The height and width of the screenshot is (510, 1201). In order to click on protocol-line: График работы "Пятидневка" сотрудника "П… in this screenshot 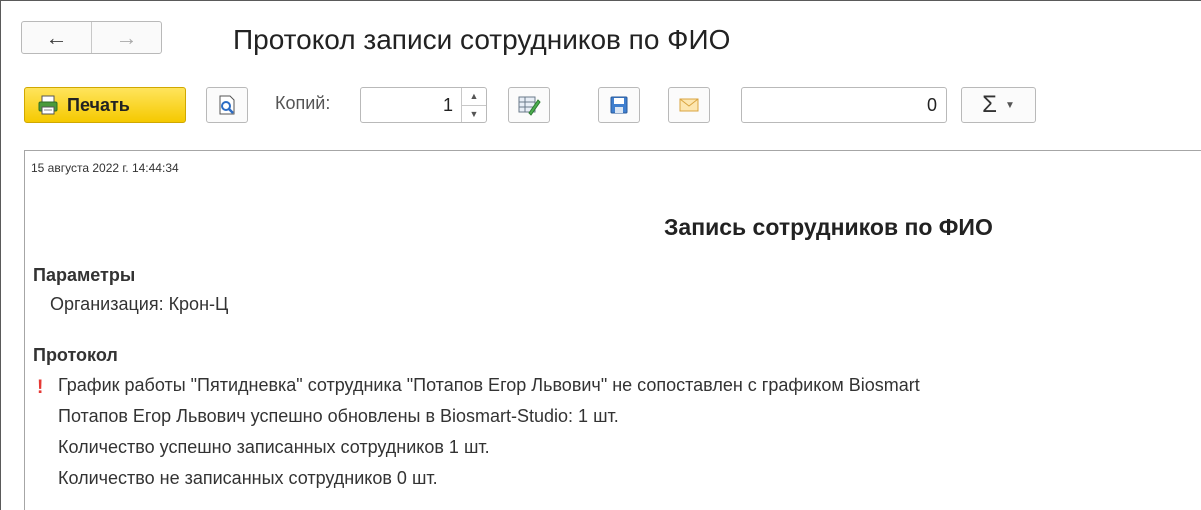, I will do `click(489, 385)`.